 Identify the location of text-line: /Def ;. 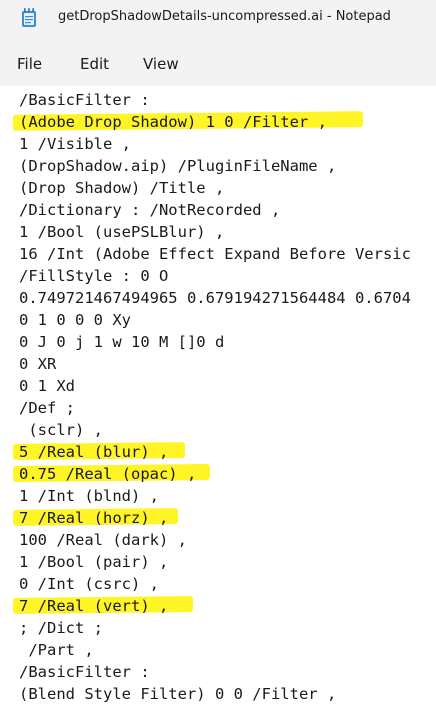
(47, 408).